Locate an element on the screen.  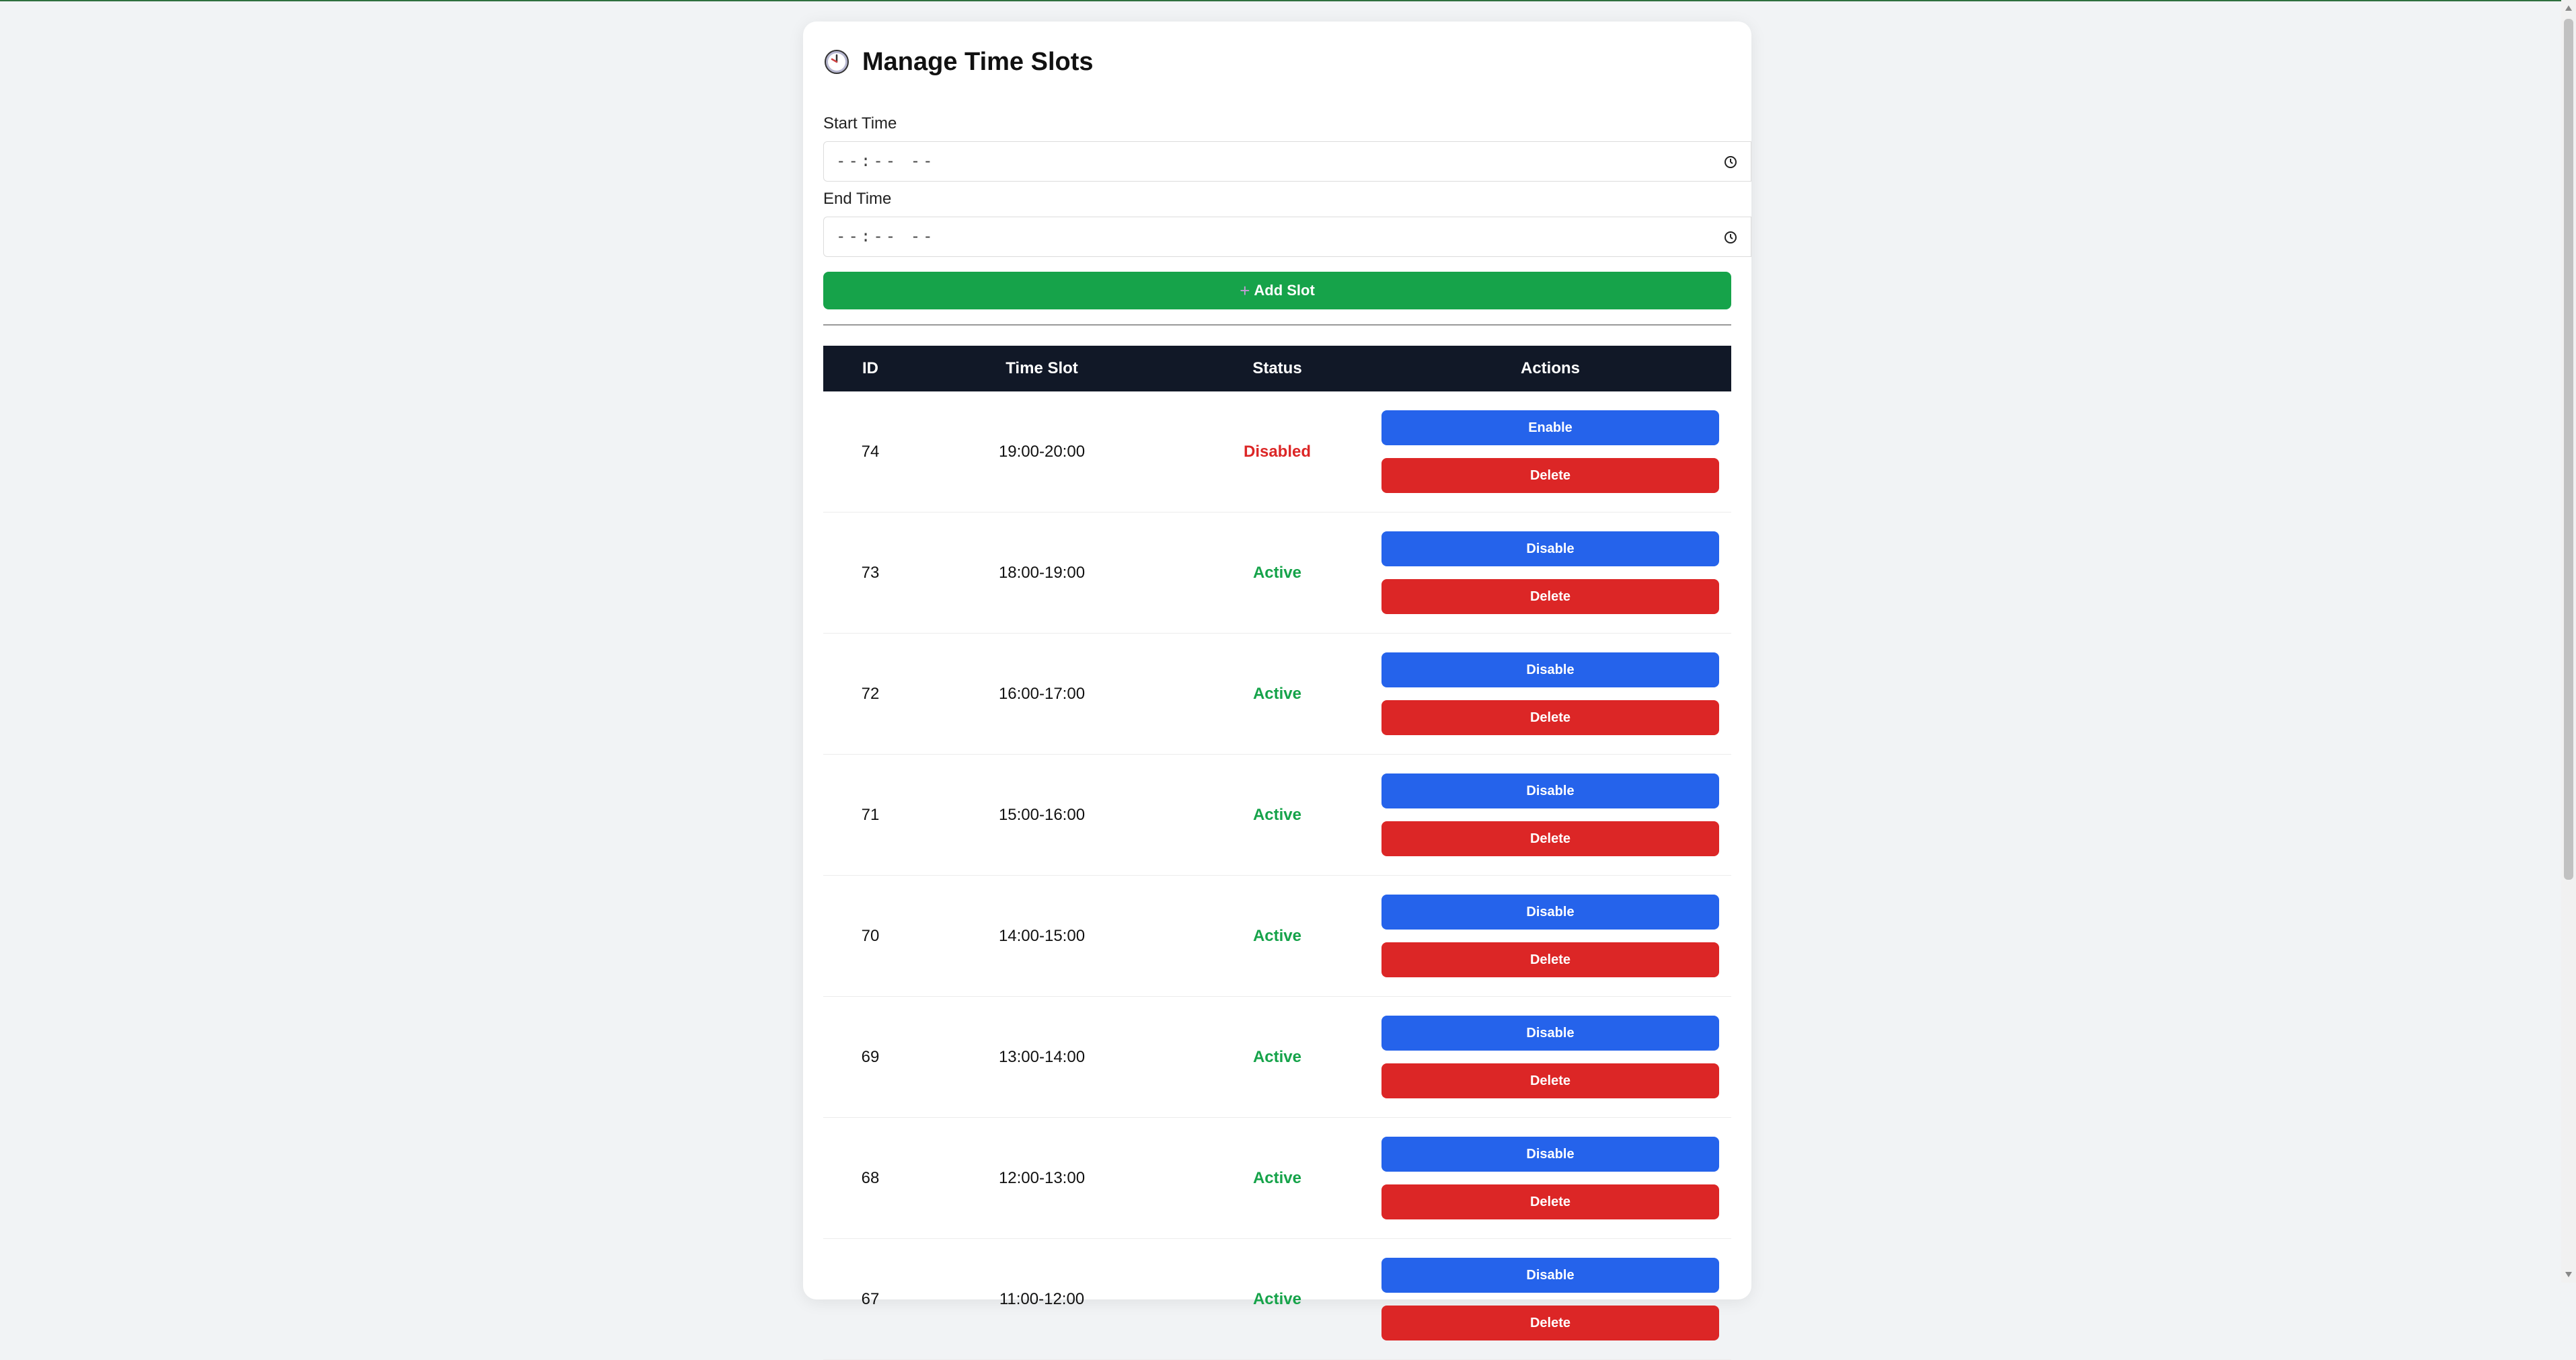
table-row: 72 16:00-17:00 Active Disable Delete is located at coordinates (1277, 694).